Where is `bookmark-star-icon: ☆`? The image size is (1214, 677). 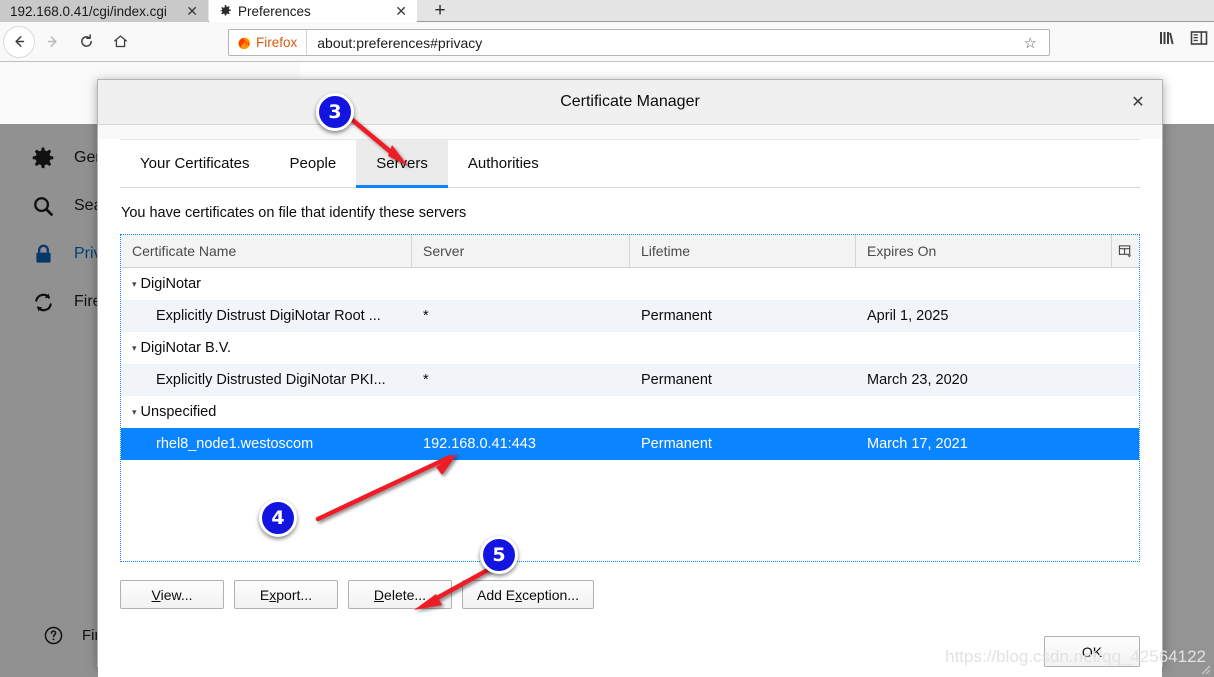
bookmark-star-icon: ☆ is located at coordinates (1036, 43).